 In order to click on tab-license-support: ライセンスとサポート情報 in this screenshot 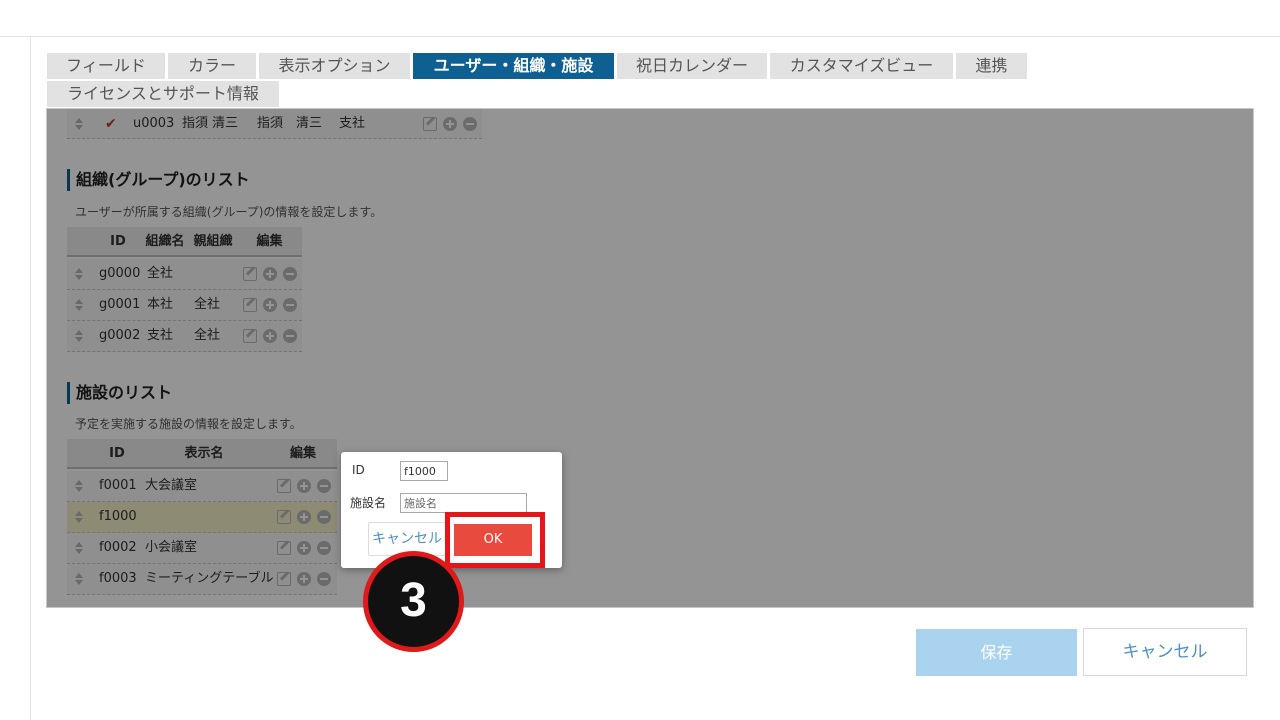, I will do `click(163, 94)`.